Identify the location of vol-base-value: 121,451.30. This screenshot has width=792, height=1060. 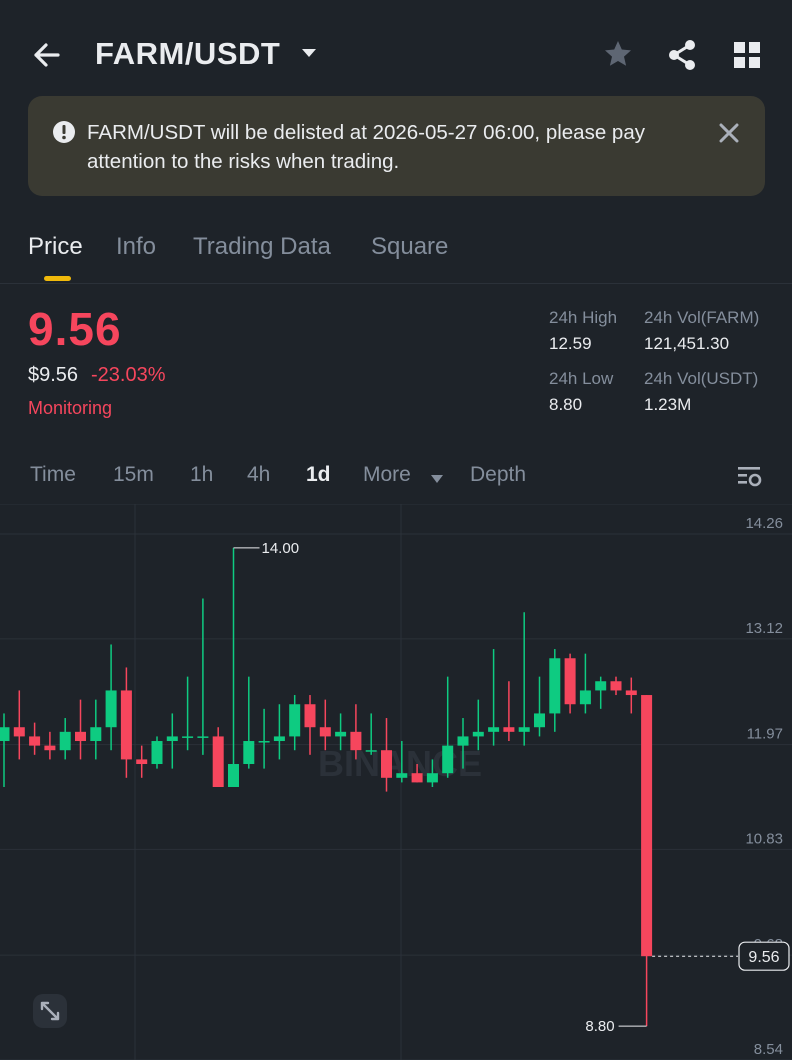
(687, 343).